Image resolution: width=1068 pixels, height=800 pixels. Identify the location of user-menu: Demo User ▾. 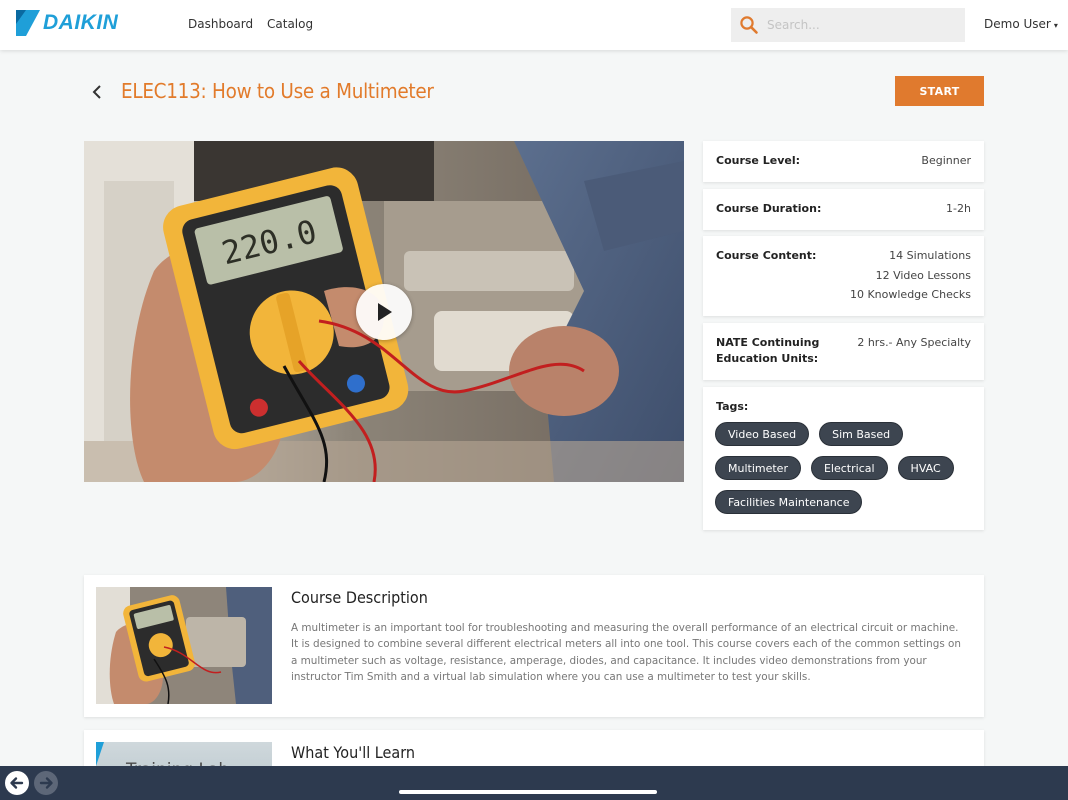
(1021, 24).